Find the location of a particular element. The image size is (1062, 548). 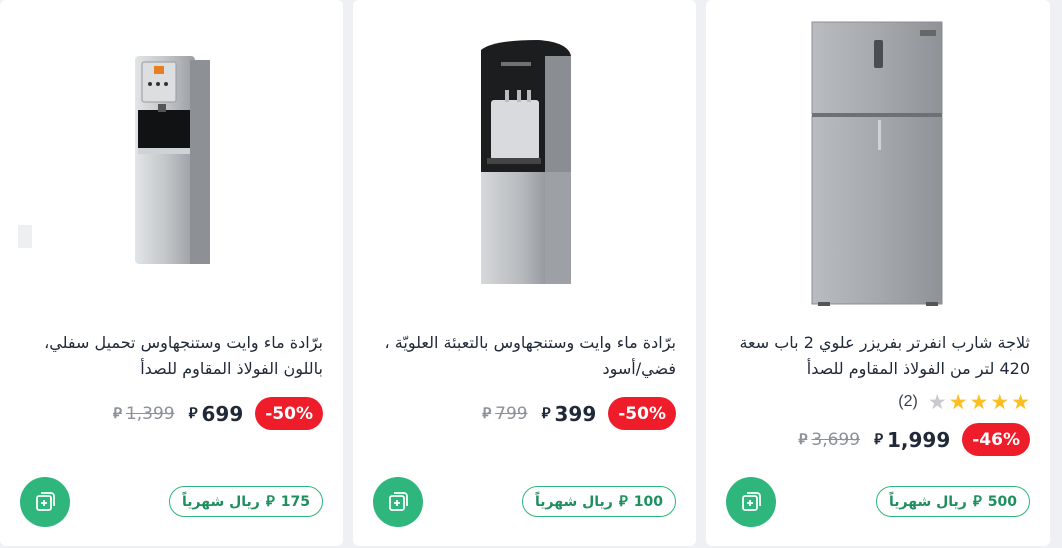

rating: ★ ★ ★ ★ ★ (2) is located at coordinates (964, 402).